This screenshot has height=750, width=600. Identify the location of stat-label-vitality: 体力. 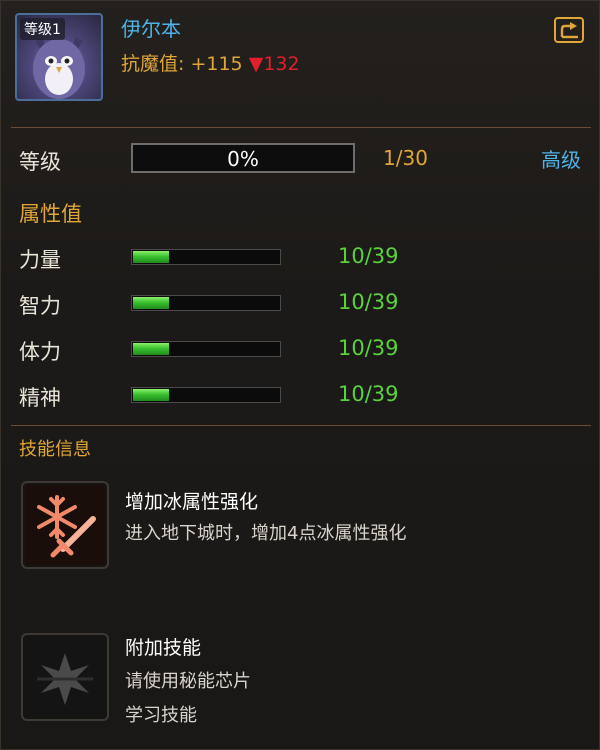
(40, 352).